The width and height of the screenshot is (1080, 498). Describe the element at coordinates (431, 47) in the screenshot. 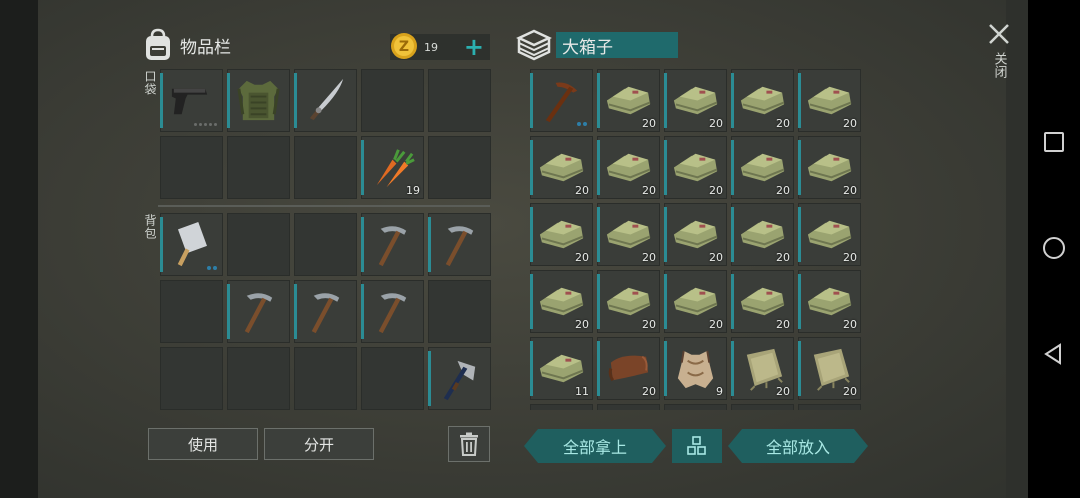

I see `coin-count: 19` at that location.